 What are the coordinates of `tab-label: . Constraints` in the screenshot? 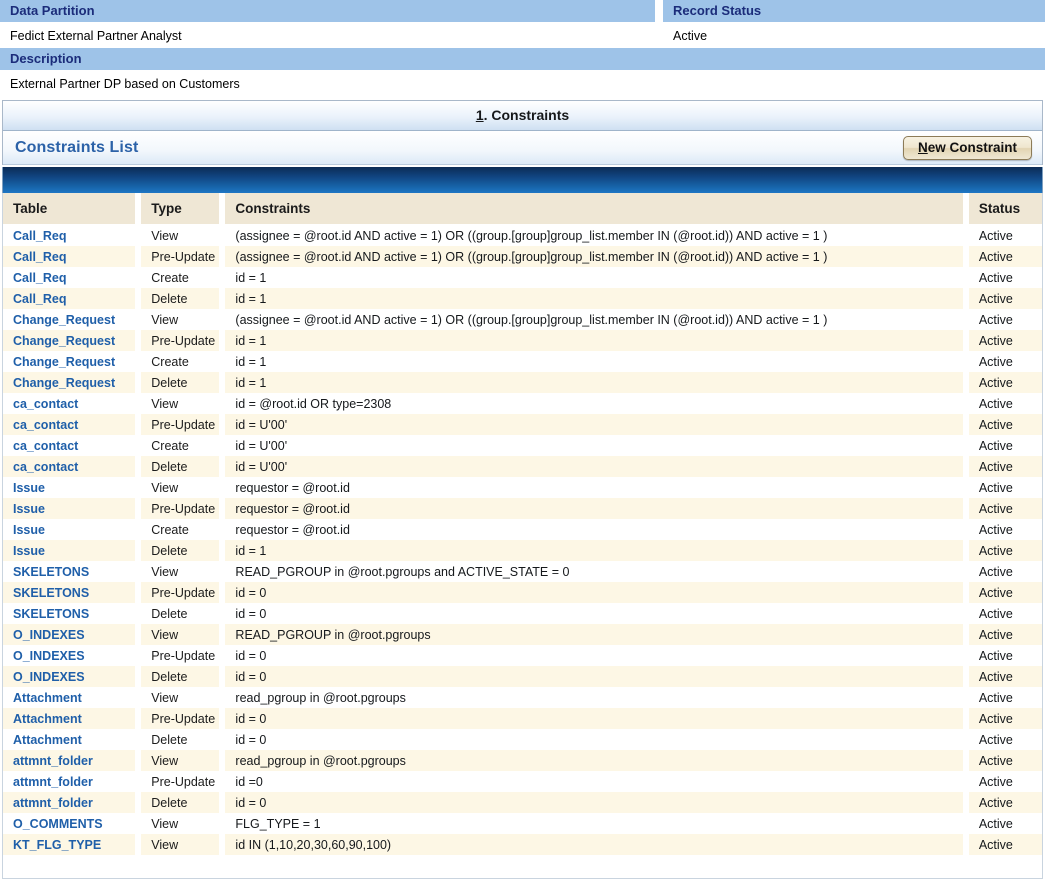 It's located at (526, 115).